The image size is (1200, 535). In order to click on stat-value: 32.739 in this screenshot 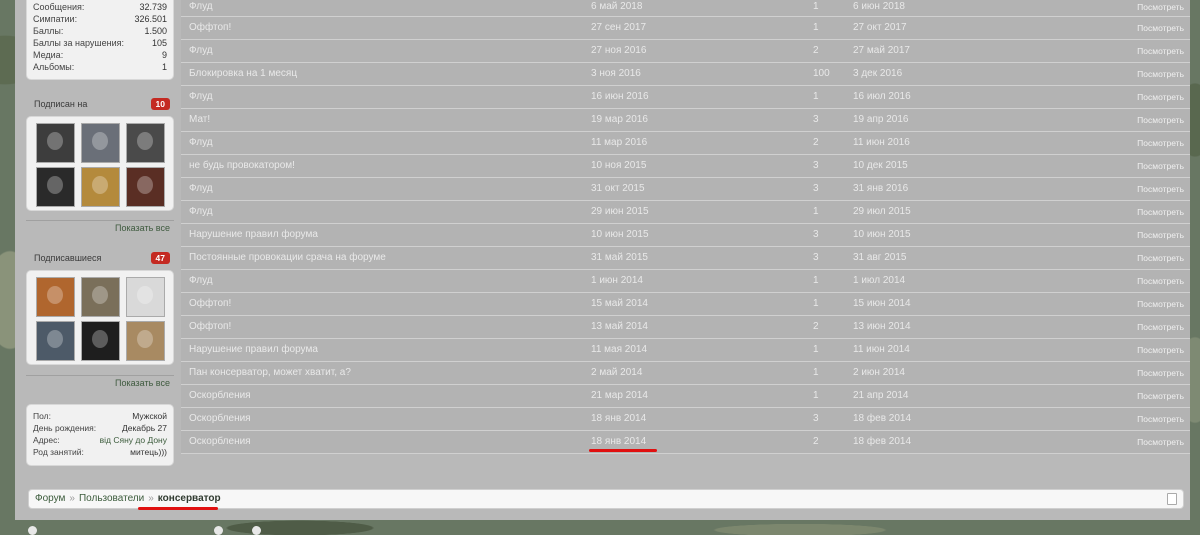, I will do `click(153, 7)`.